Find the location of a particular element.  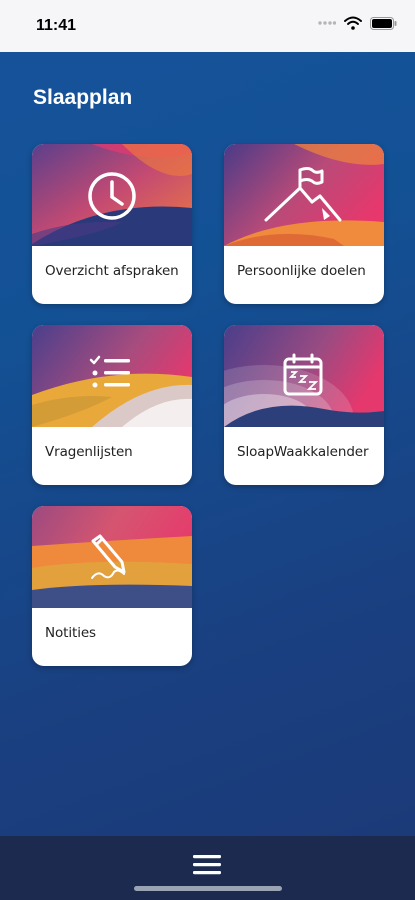

home-indicator is located at coordinates (208, 888).